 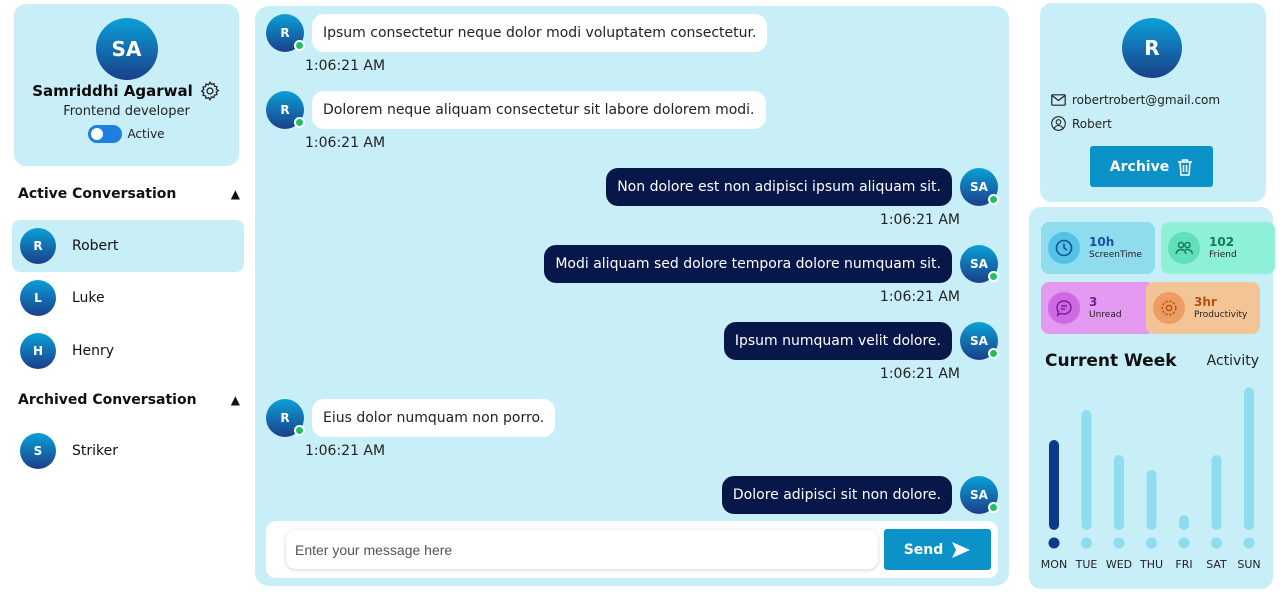 What do you see at coordinates (1223, 254) in the screenshot?
I see `stat-label: Friend` at bounding box center [1223, 254].